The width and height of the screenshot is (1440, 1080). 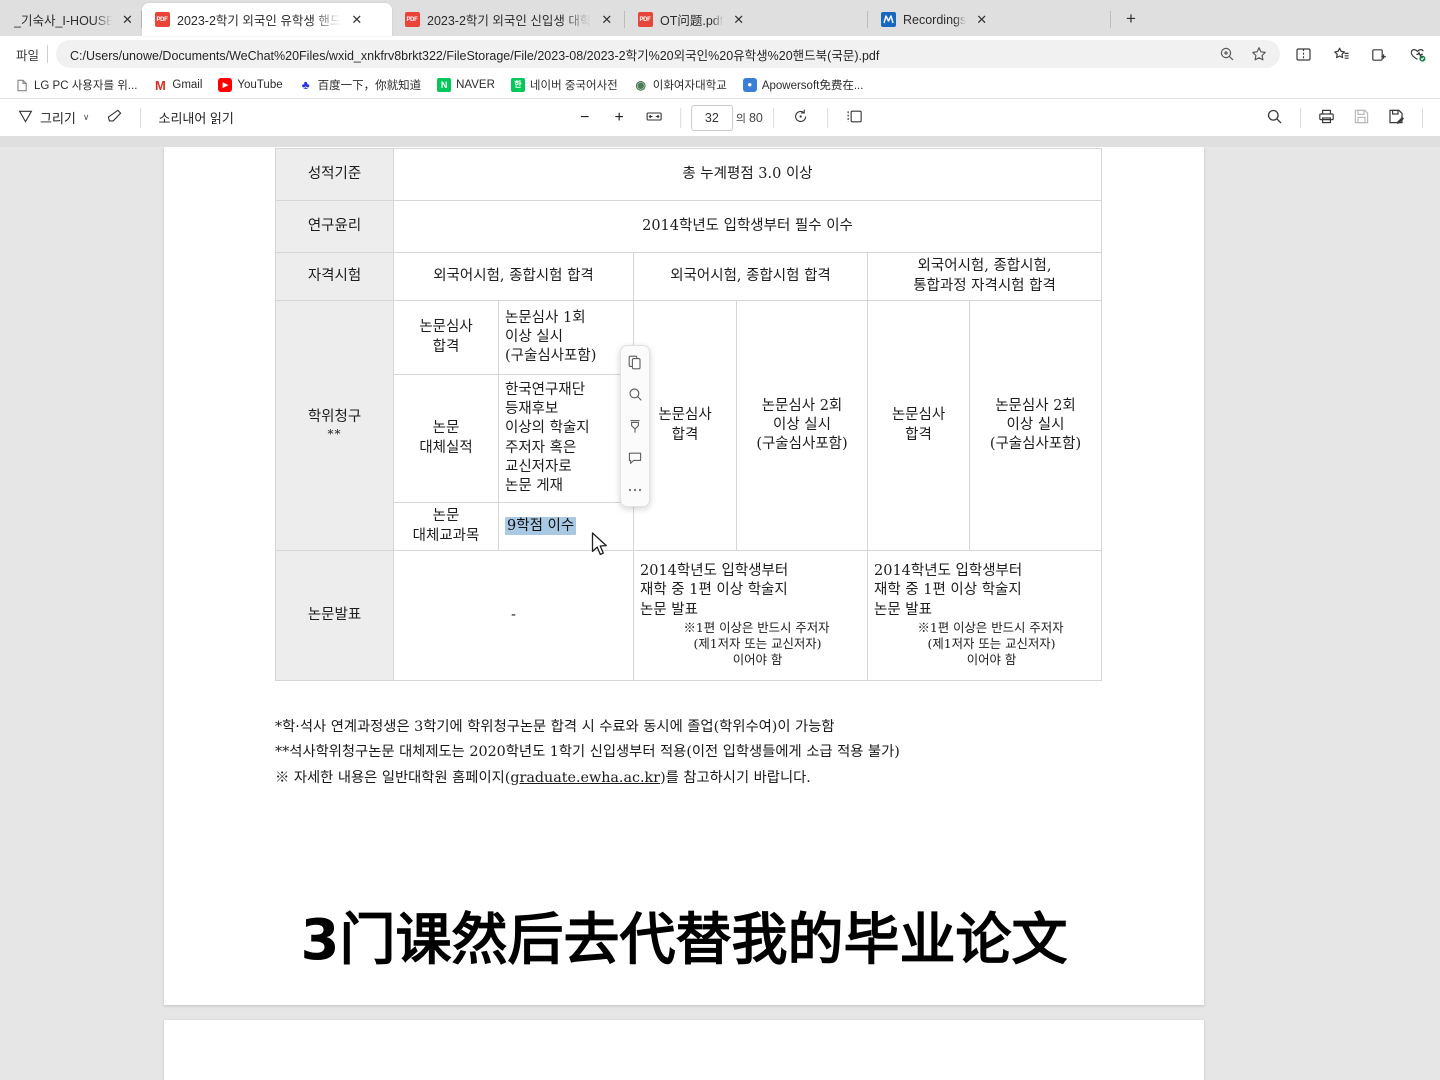 What do you see at coordinates (573, 86) in the screenshot?
I see `bookmark-label: 네이버 중국어사전` at bounding box center [573, 86].